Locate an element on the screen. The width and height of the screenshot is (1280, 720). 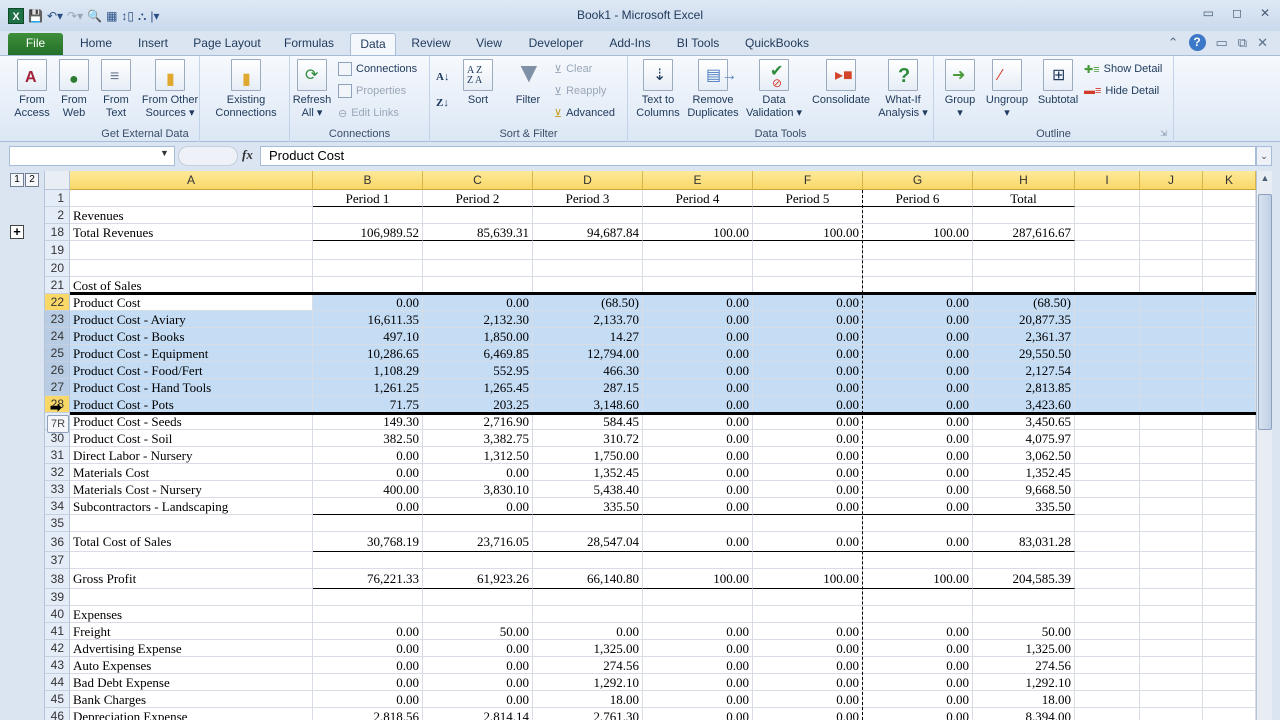
cell-label is located at coordinates (191, 250).